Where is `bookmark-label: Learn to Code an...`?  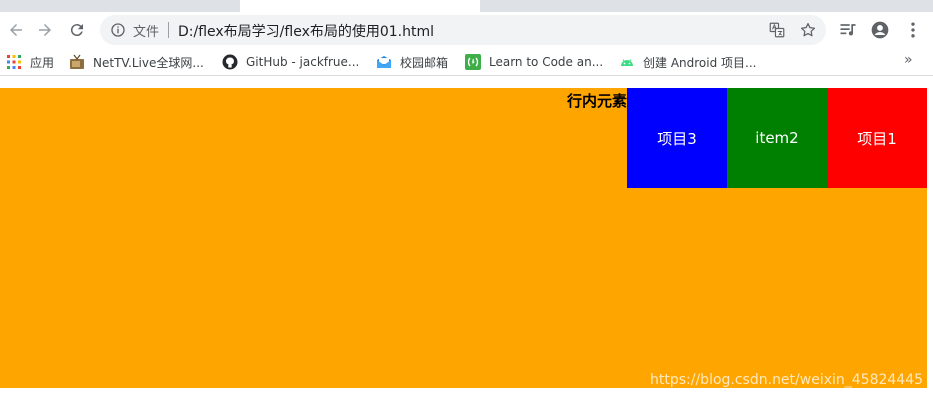
bookmark-label: Learn to Code an... is located at coordinates (546, 62).